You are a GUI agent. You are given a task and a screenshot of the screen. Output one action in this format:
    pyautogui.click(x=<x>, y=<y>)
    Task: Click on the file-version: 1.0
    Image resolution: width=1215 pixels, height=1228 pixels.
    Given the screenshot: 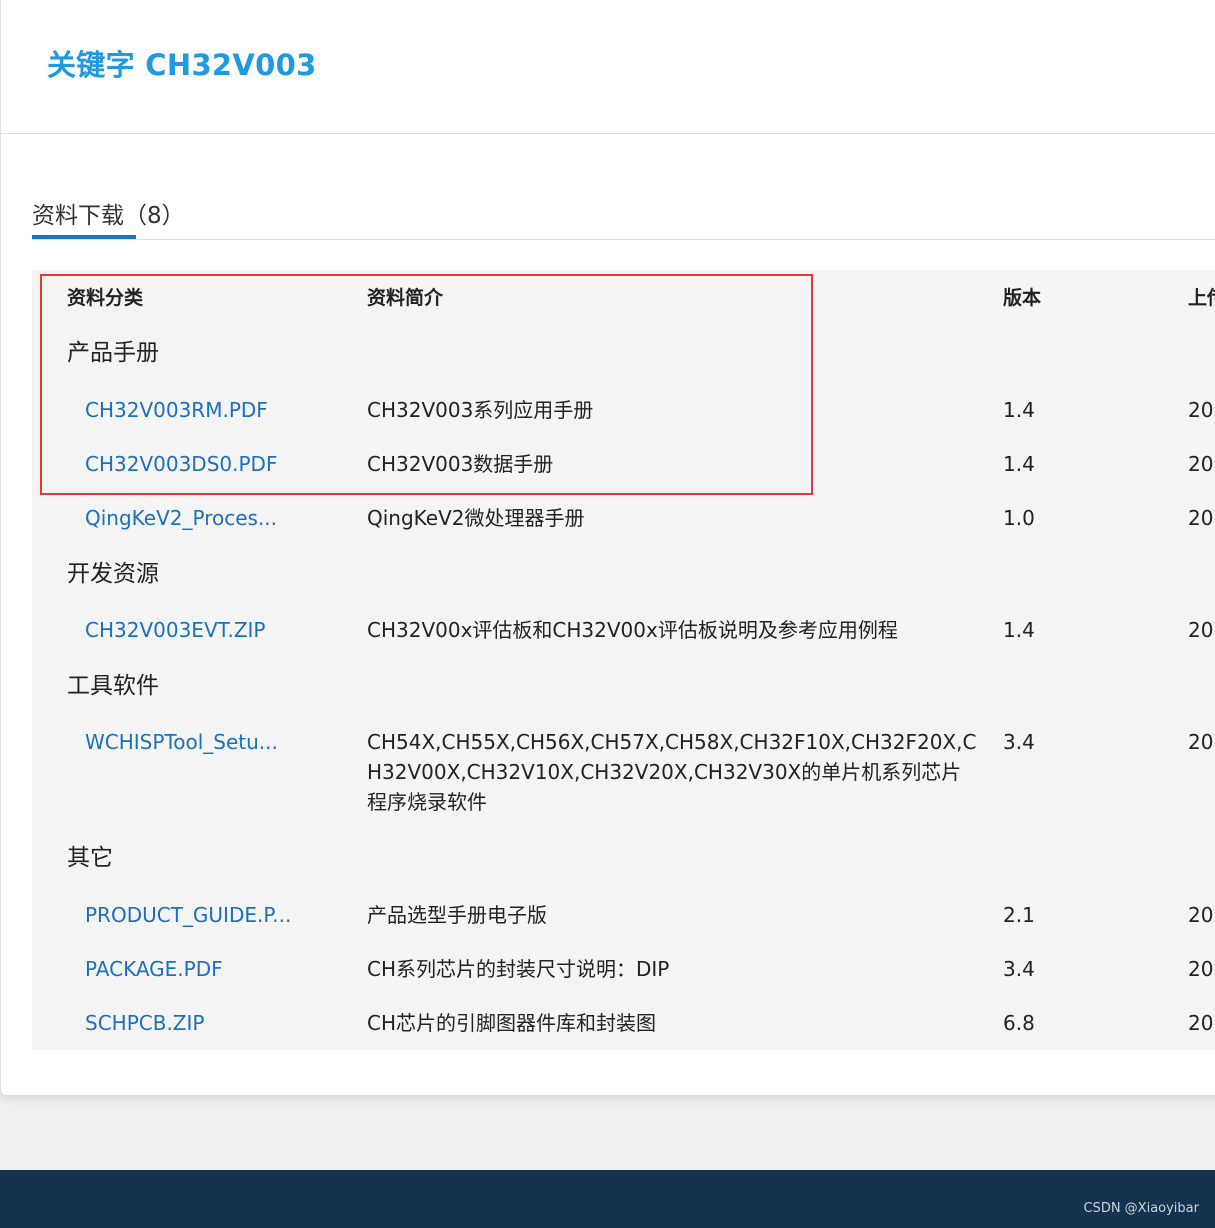 What is the action you would take?
    pyautogui.click(x=1019, y=518)
    